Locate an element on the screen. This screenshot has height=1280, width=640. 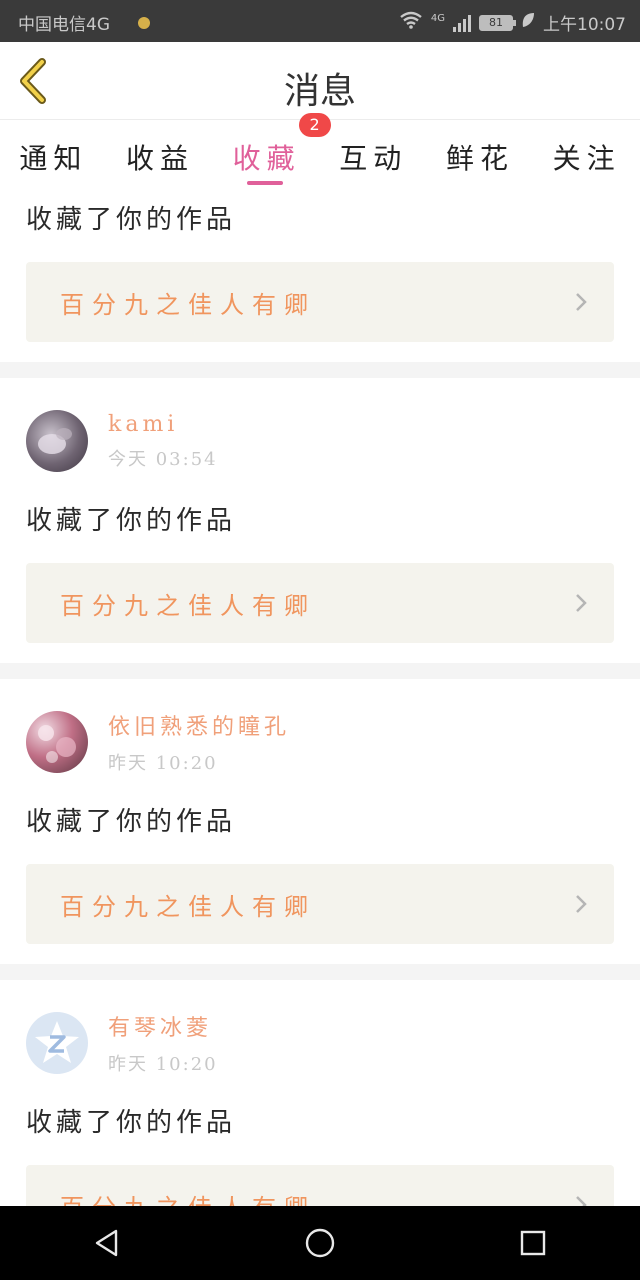
tab-label: 收益 is located at coordinates (159, 158).